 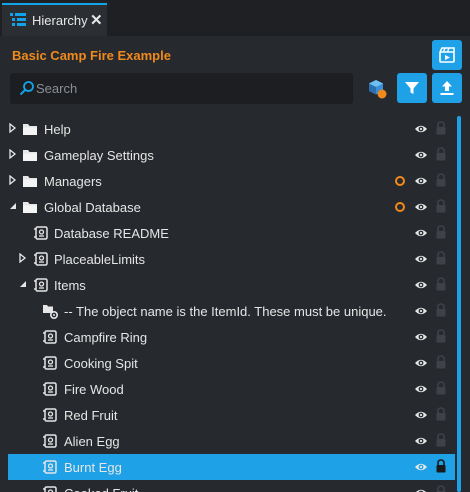 What do you see at coordinates (235, 18) in the screenshot?
I see `tab-strip: Hierarchy ✕` at bounding box center [235, 18].